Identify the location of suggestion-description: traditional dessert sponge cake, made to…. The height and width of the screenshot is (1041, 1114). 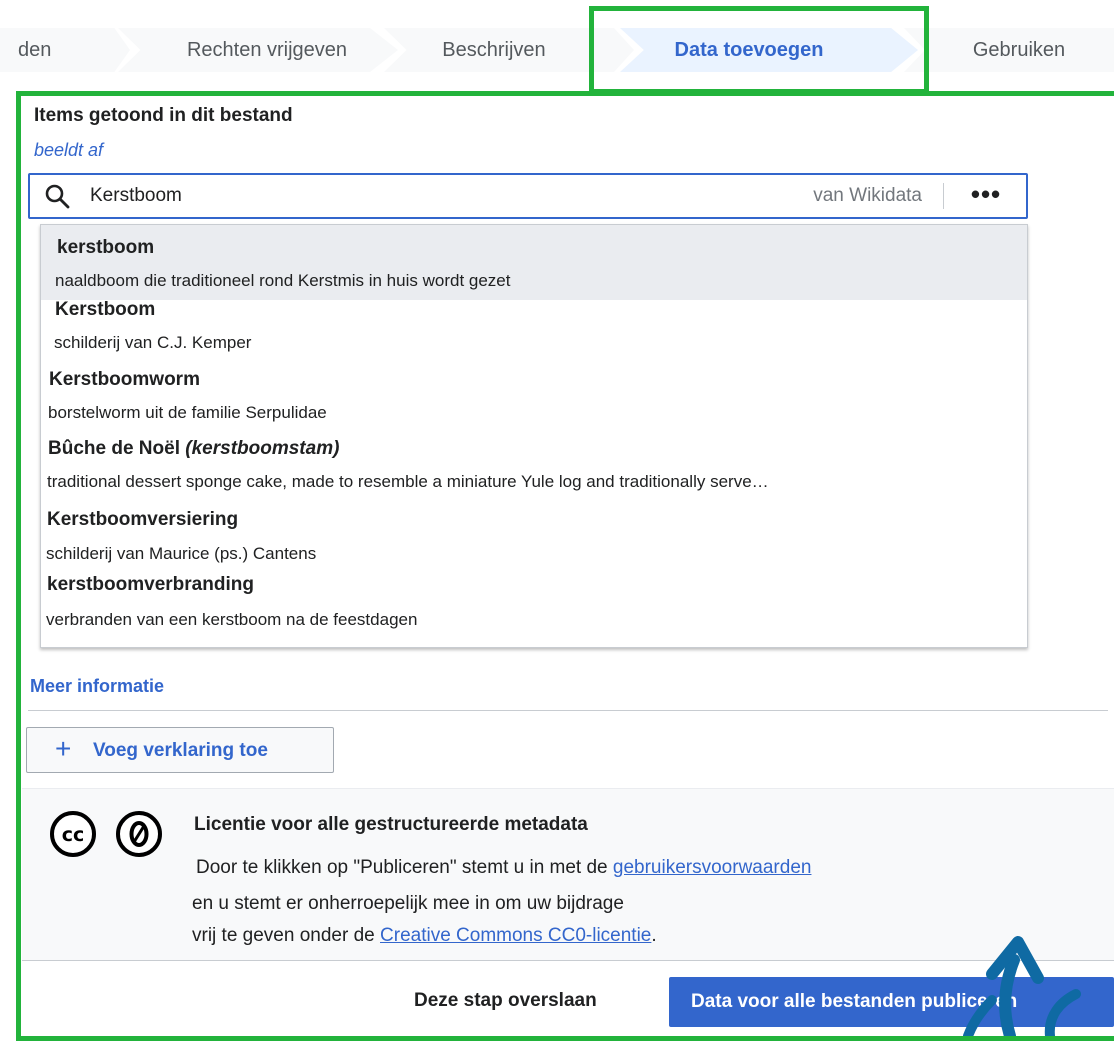
(408, 481).